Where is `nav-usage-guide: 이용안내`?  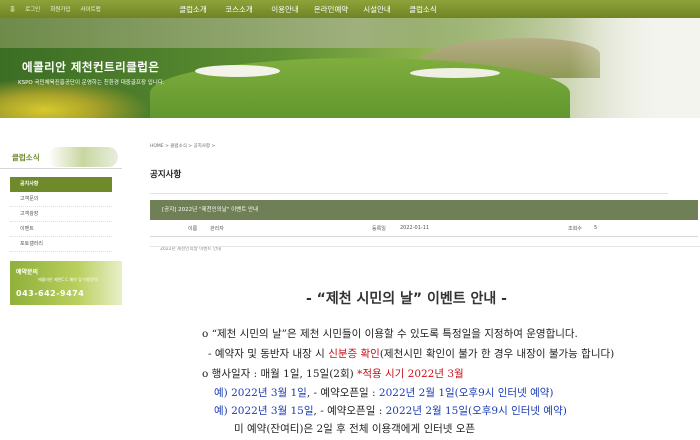
nav-usage-guide: 이용안내 is located at coordinates (285, 9).